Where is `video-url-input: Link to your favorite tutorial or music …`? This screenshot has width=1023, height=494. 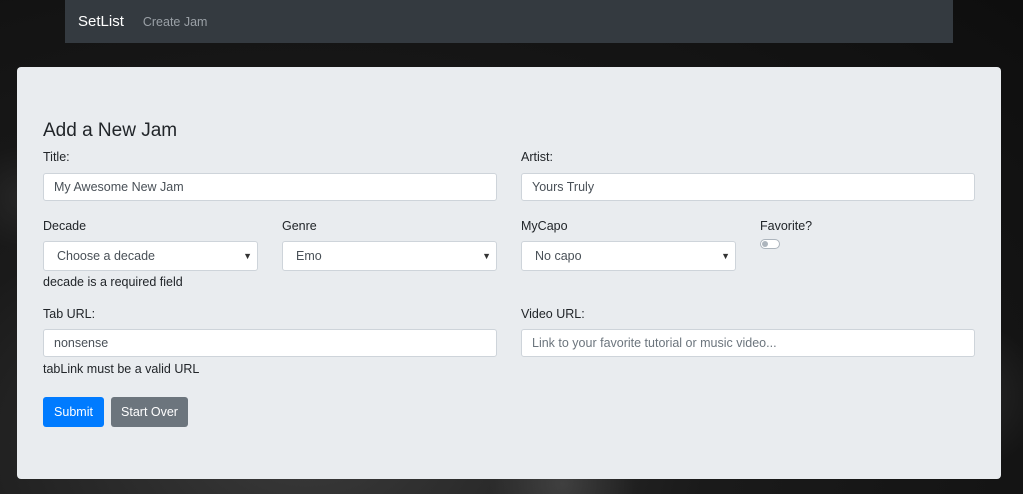
video-url-input: Link to your favorite tutorial or music … is located at coordinates (748, 343).